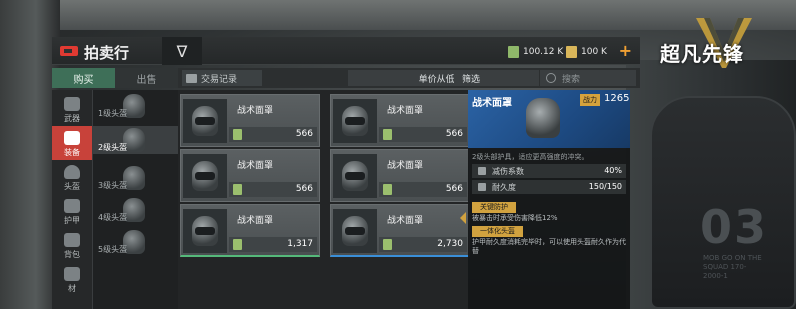 This screenshot has width=796, height=309. I want to click on subcategory-list: 1级头盔 2级头盔 3级头盔 4级头盔 5级头盔, so click(135, 199).